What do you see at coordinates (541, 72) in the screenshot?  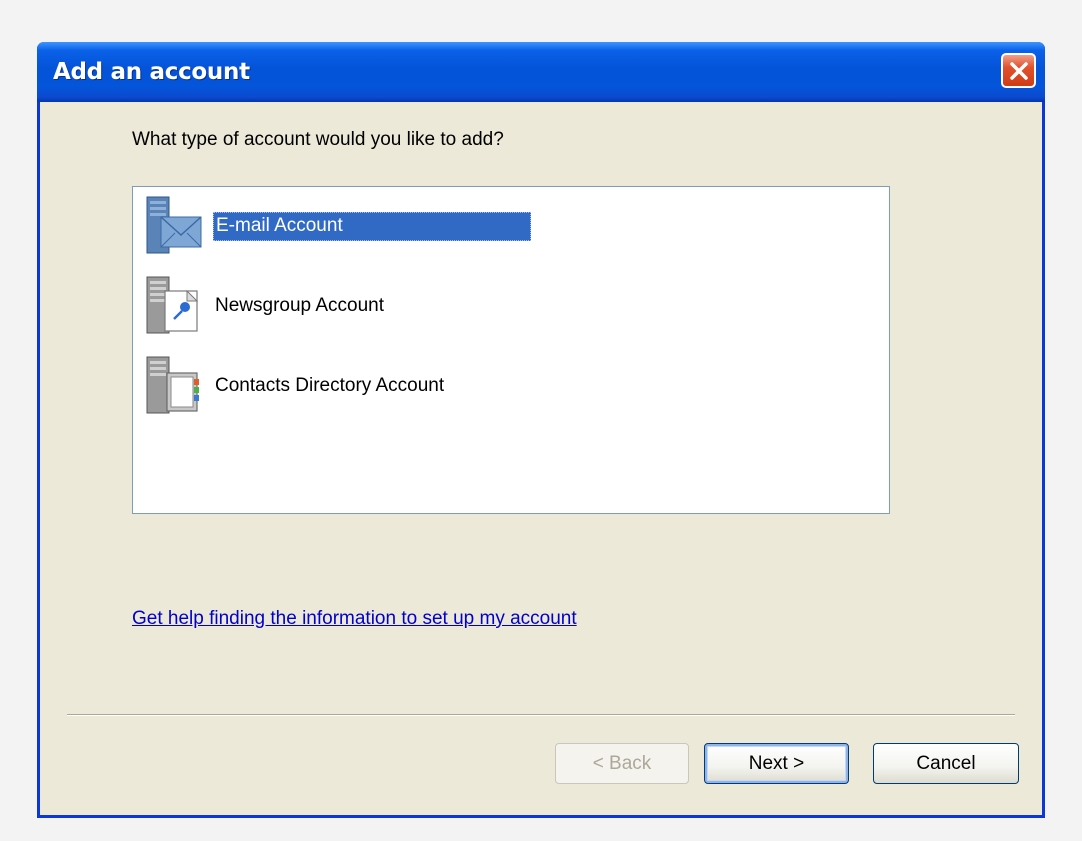 I see `title-bar: Add an account` at bounding box center [541, 72].